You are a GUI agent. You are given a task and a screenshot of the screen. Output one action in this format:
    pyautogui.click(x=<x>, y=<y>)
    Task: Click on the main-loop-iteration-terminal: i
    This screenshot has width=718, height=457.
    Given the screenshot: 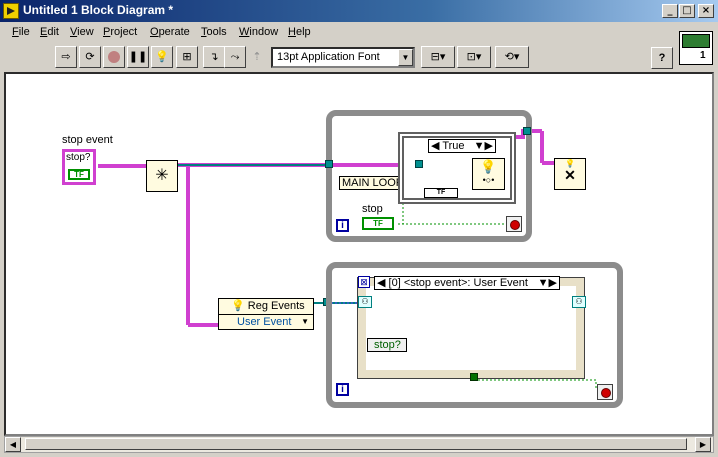 What is the action you would take?
    pyautogui.click(x=342, y=225)
    